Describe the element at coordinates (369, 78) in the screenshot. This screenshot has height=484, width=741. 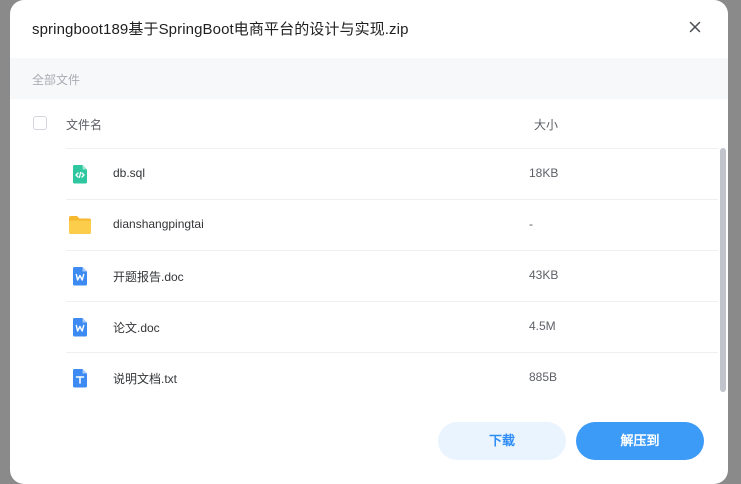
I see `breadcrumb-bar: 全部文件` at that location.